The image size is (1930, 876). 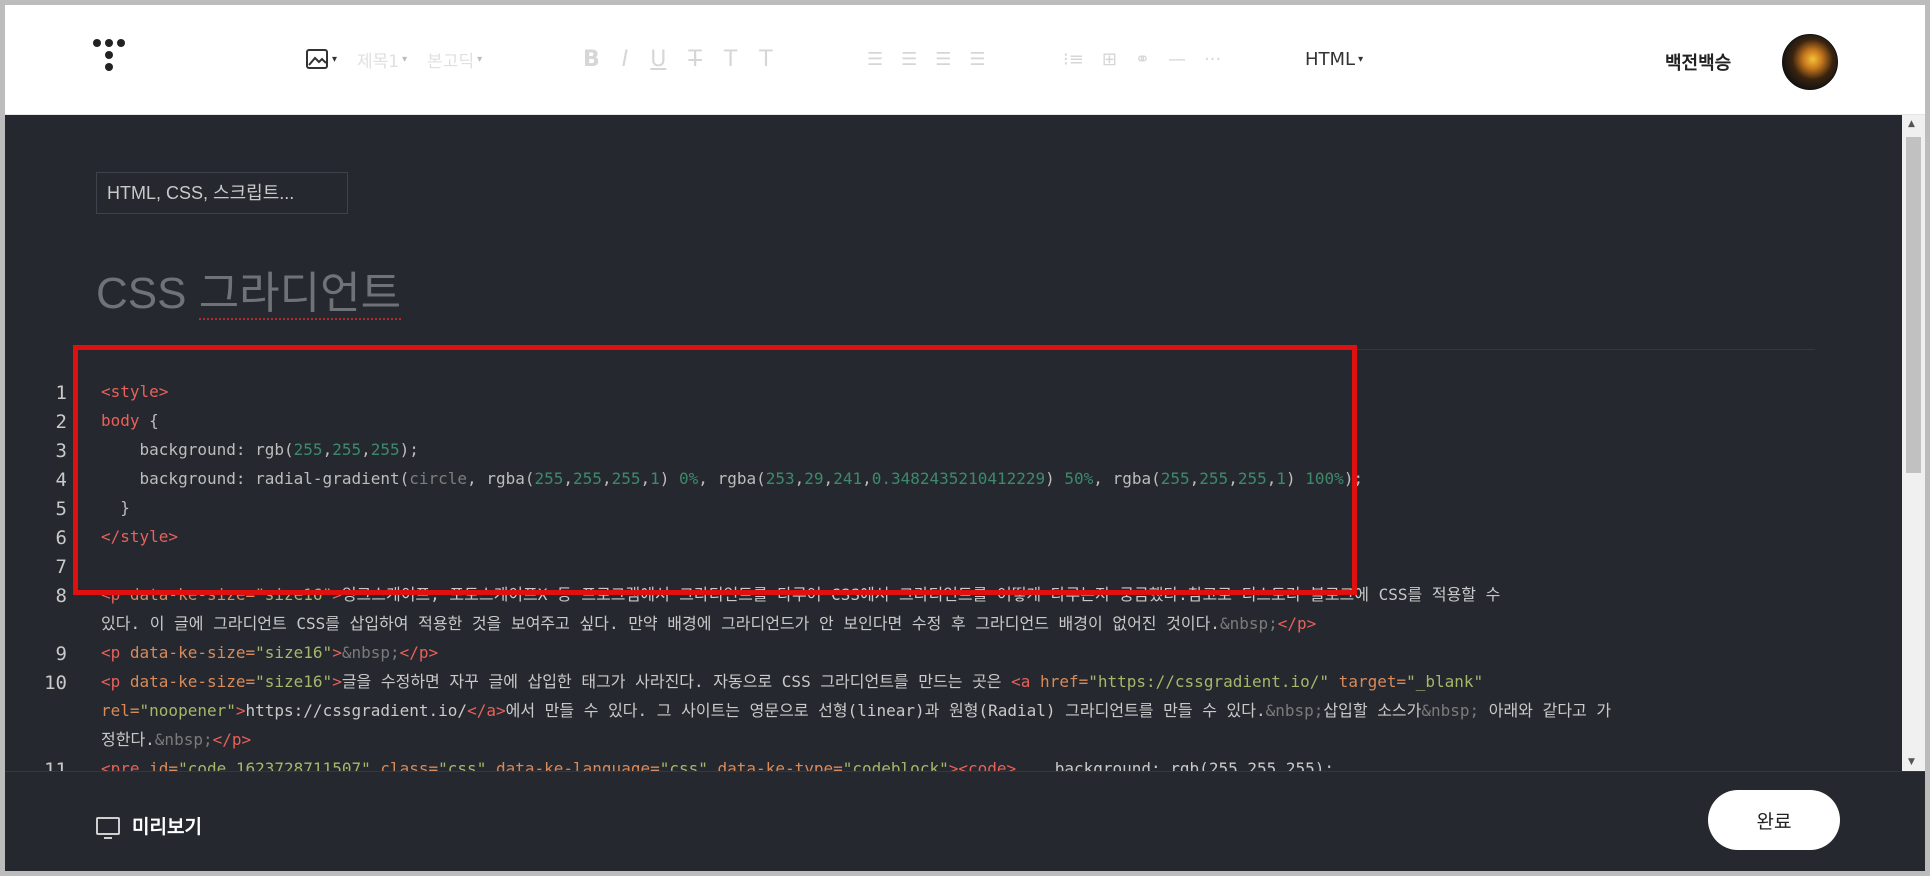 I want to click on code-line-10-wrap-2: 정한다.&nbsp;</p>, so click(x=176, y=739).